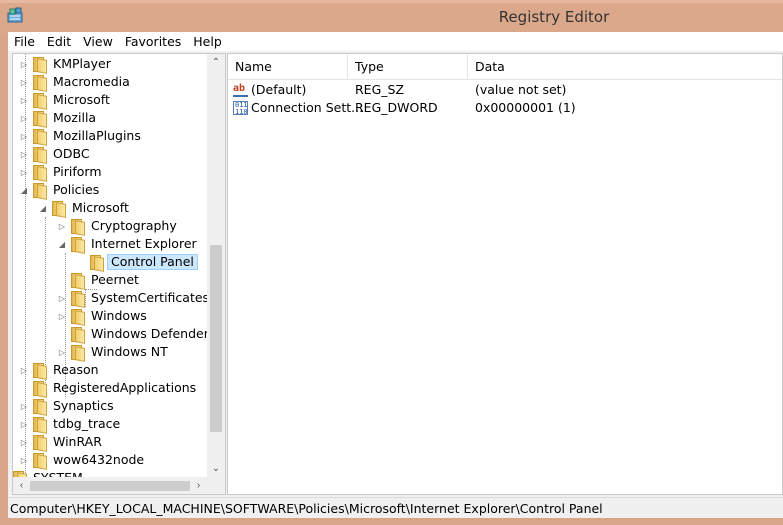  Describe the element at coordinates (81, 99) in the screenshot. I see `tree-item-label: Microsoft` at that location.